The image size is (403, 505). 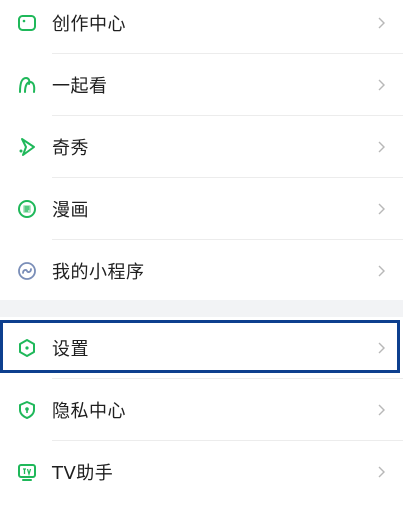 What do you see at coordinates (98, 272) in the screenshot?
I see `menu-item-label: 我的小程序` at bounding box center [98, 272].